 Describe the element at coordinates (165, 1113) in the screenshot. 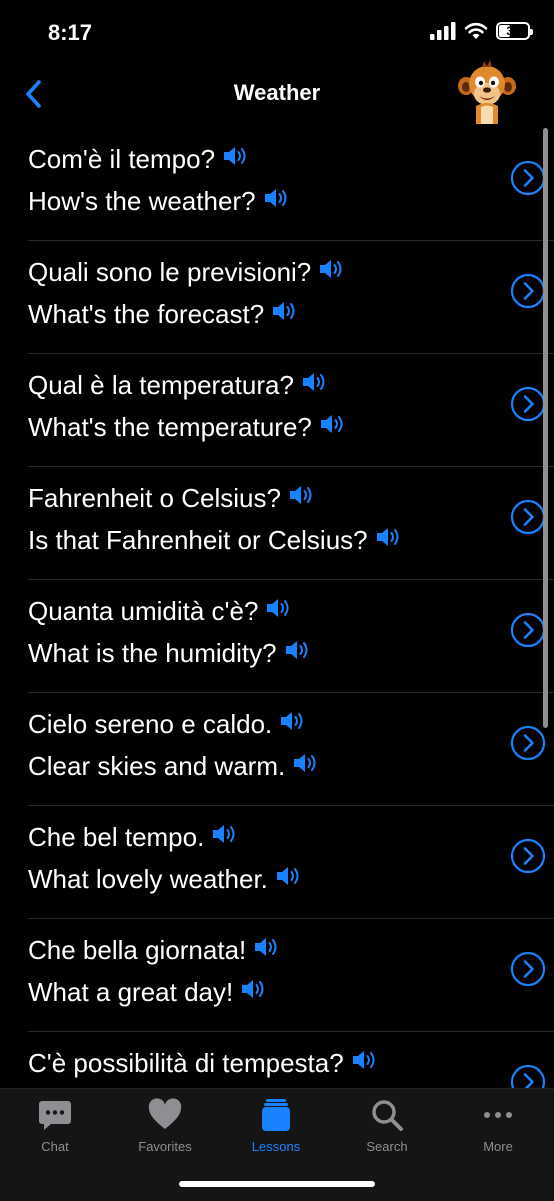

I see `heart-icon` at that location.